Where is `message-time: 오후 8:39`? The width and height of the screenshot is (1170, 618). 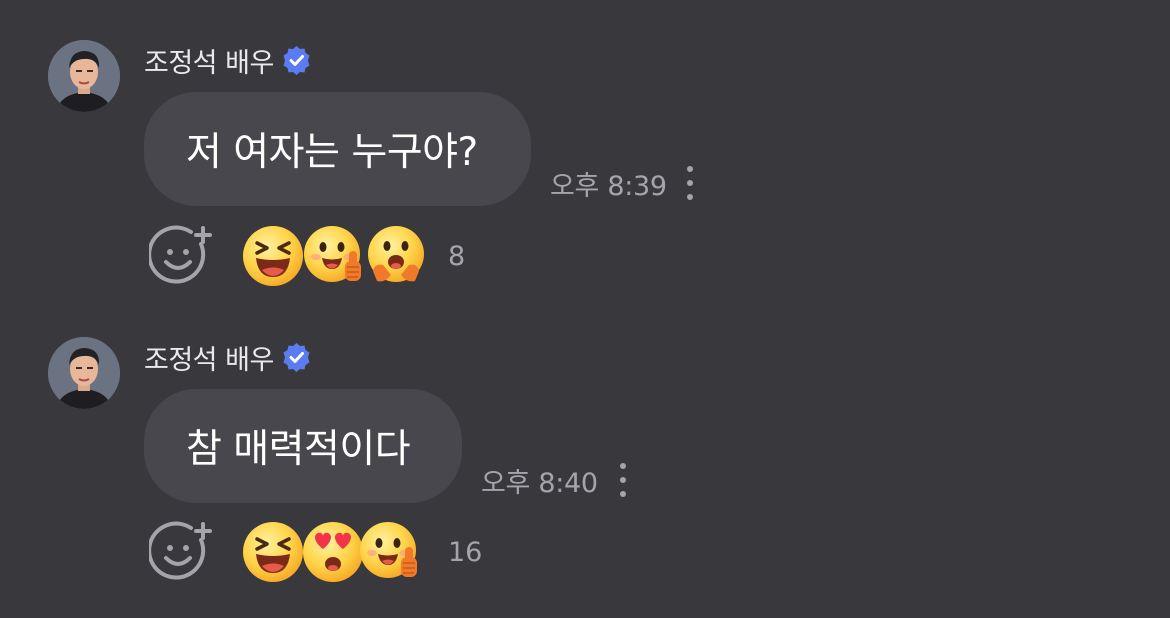
message-time: 오후 8:39 is located at coordinates (608, 186).